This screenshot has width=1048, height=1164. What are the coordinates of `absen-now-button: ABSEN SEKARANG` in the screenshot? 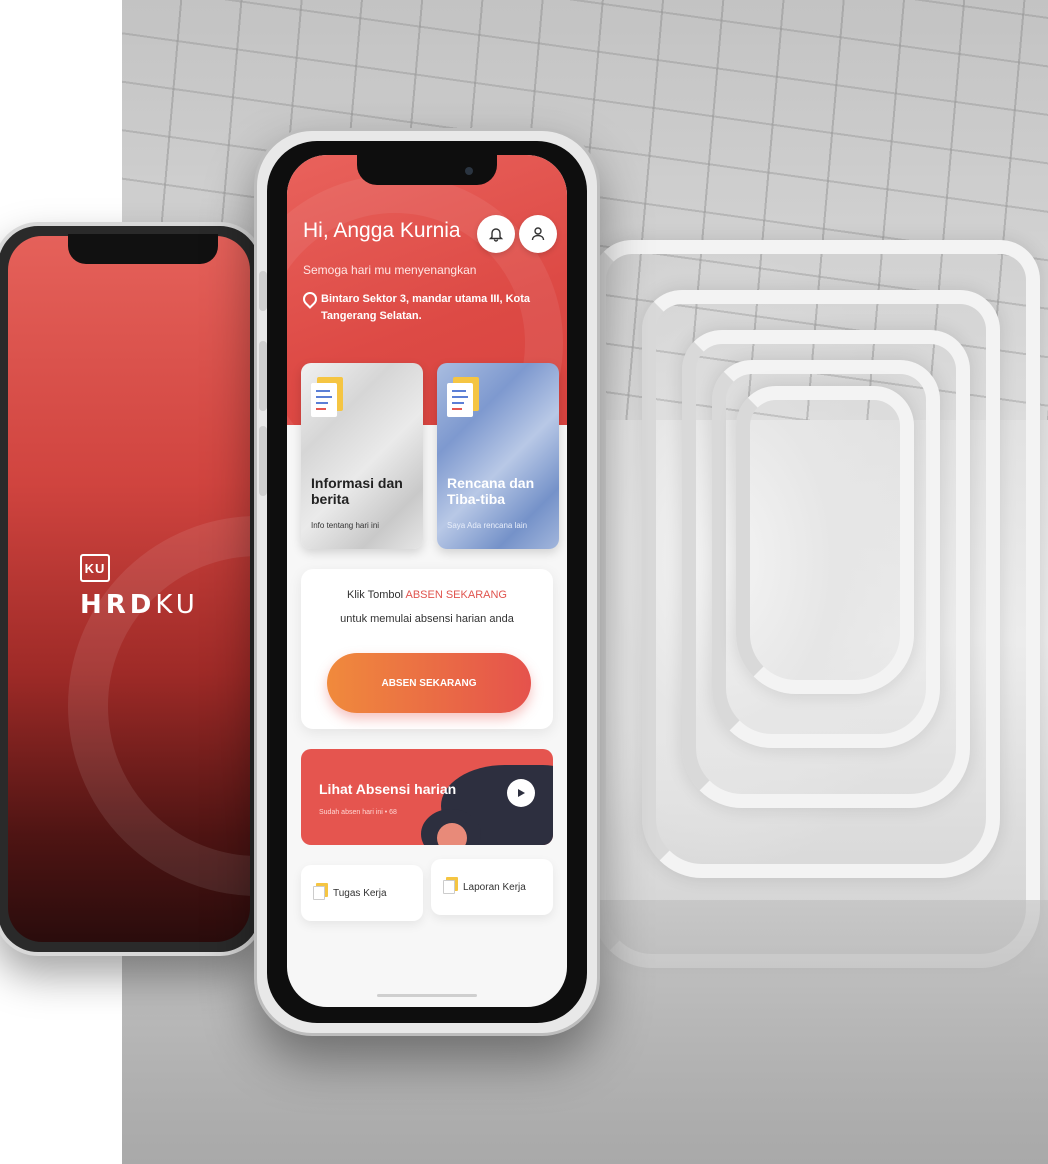 It's located at (429, 683).